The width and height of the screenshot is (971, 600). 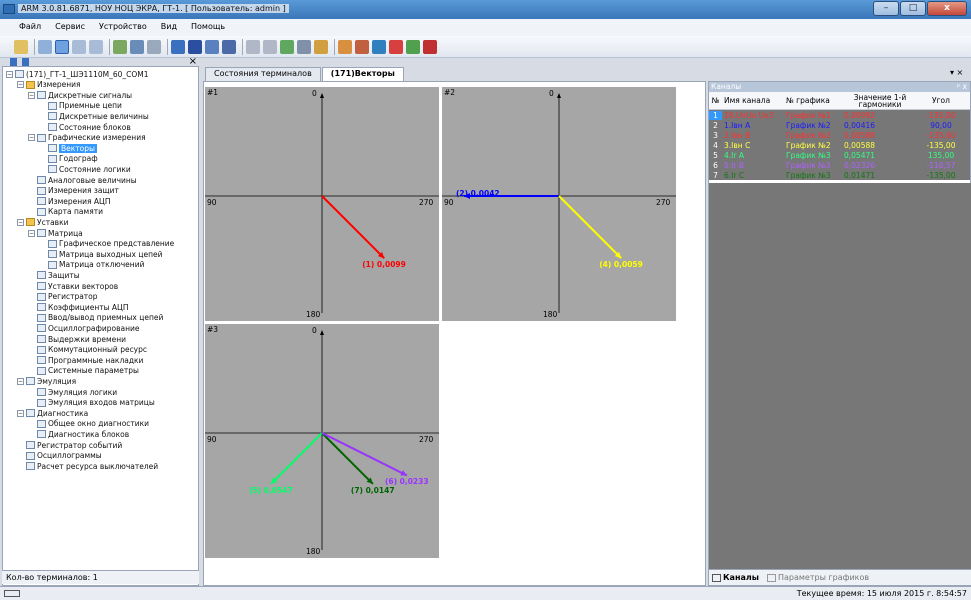 I want to click on tree-item: Матрица выходных цепей, so click(x=100, y=254).